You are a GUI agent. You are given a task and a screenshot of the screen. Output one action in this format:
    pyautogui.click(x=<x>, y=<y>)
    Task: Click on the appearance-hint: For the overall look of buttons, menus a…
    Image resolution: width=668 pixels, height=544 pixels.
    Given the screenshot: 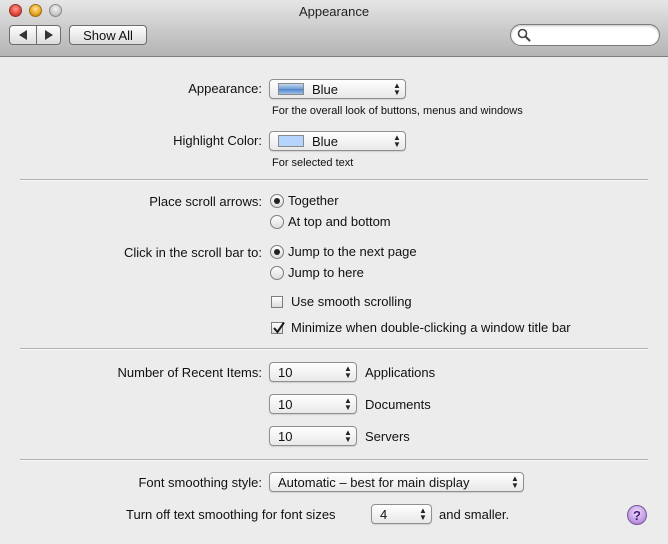 What is the action you would take?
    pyautogui.click(x=397, y=111)
    